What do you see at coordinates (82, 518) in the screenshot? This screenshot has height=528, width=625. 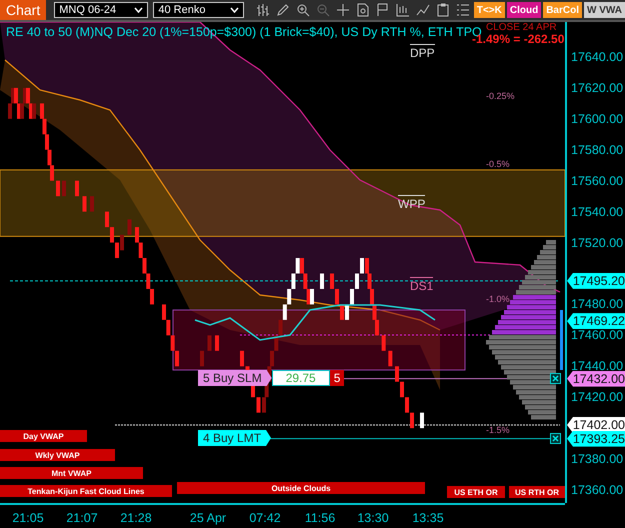 I see `time-tick: 21:07` at bounding box center [82, 518].